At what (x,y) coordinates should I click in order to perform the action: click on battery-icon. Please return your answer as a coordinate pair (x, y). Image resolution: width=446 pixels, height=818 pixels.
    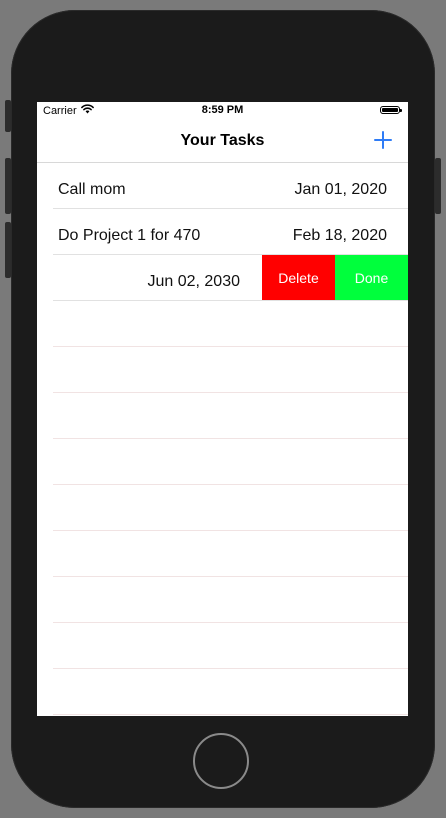
    Looking at the image, I should click on (391, 110).